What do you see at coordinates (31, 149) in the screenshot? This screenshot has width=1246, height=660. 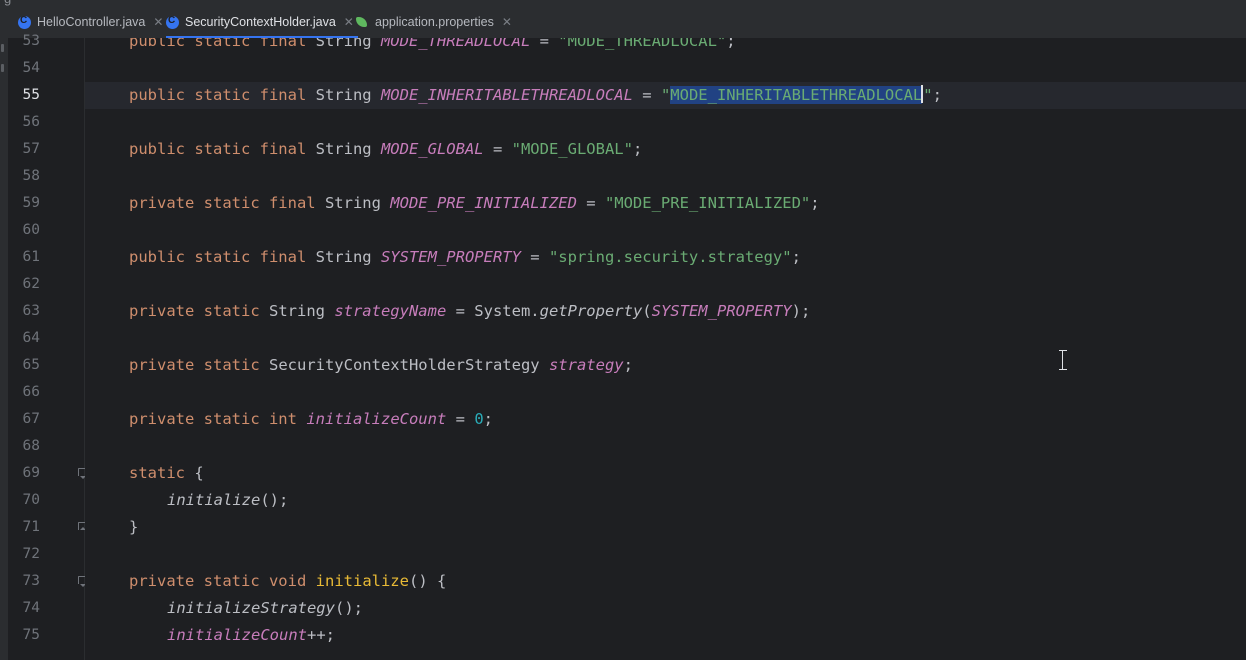 I see `line-number: 57` at bounding box center [31, 149].